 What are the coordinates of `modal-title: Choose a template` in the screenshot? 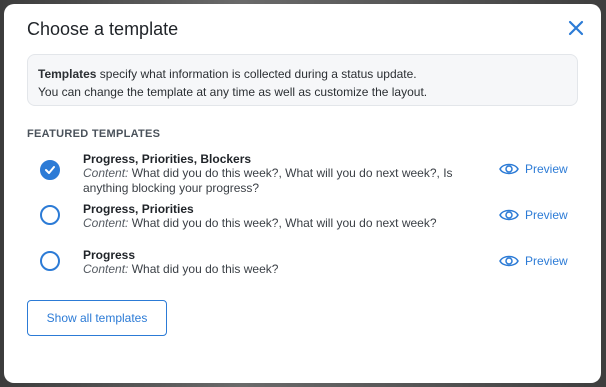 It's located at (103, 29).